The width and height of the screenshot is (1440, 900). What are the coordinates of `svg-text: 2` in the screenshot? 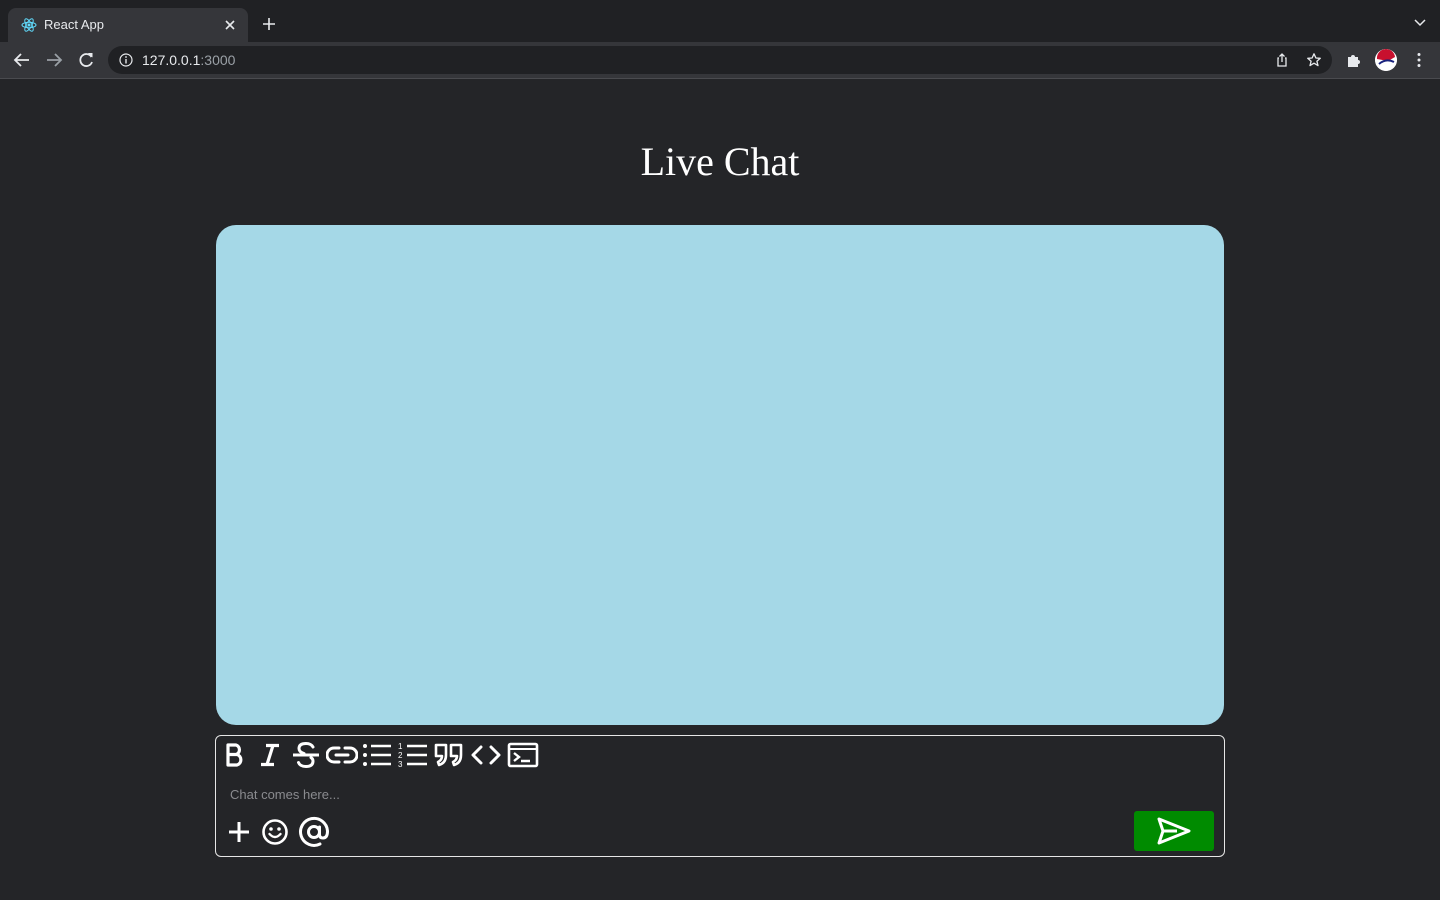 It's located at (400, 755).